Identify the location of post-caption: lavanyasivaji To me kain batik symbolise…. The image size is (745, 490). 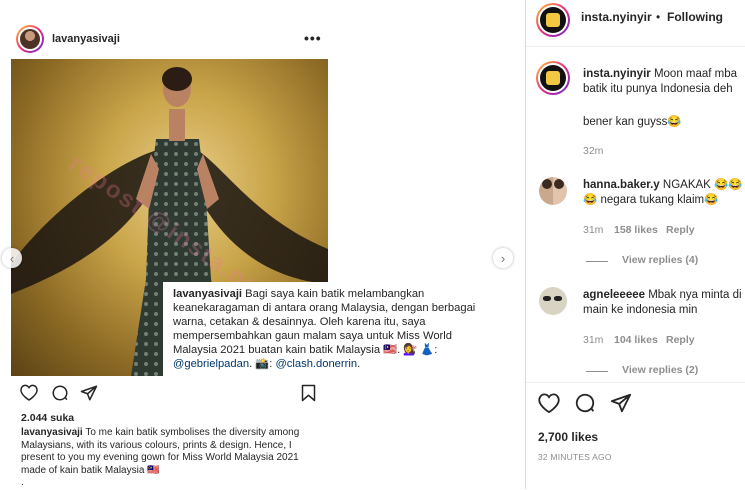
(171, 458).